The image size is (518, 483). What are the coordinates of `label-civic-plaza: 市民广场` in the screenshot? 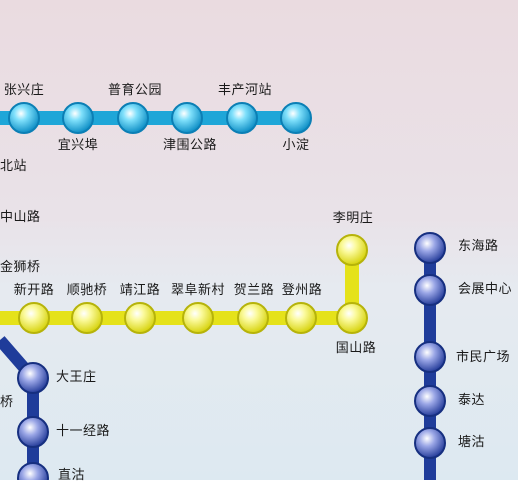 It's located at (483, 357).